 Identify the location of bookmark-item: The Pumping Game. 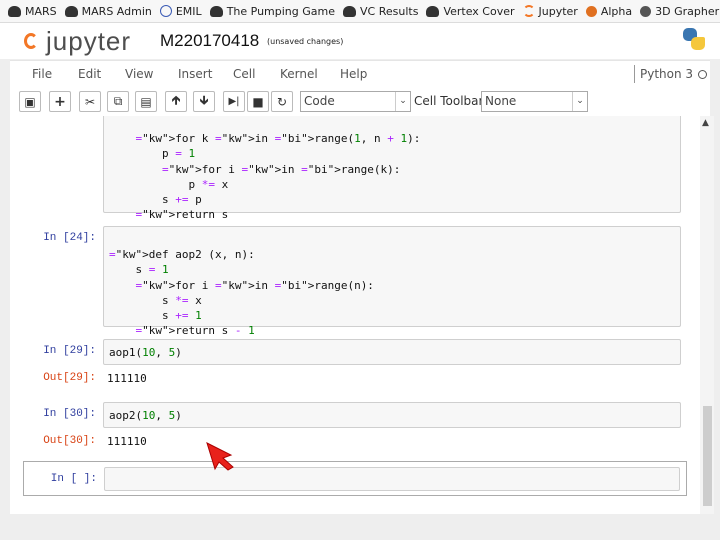
(272, 11).